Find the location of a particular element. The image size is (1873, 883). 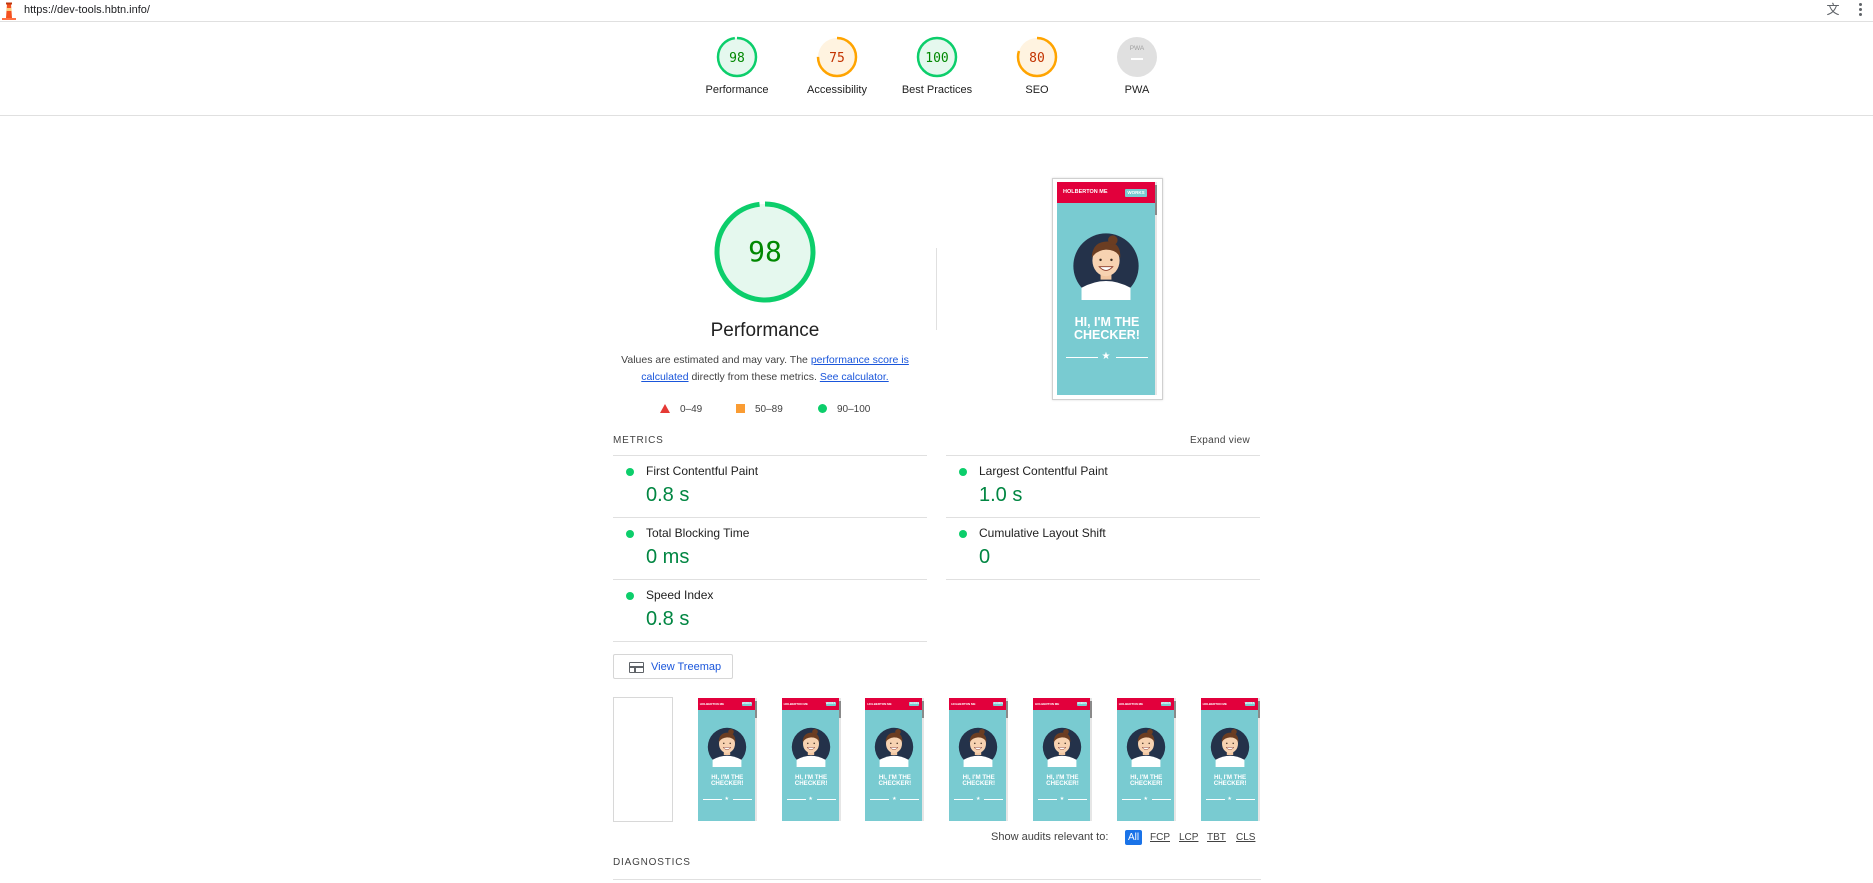

legend-pass: 90–100 is located at coordinates (844, 410).